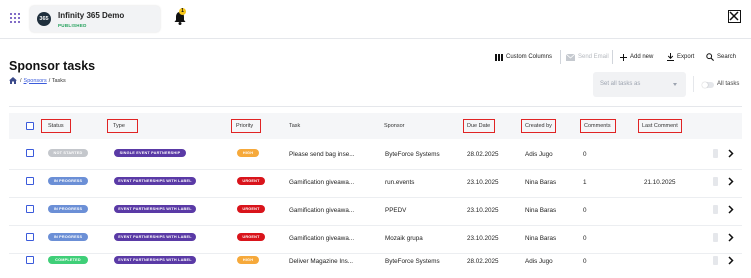 The height and width of the screenshot is (278, 751). I want to click on chevron-down-icon, so click(675, 84).